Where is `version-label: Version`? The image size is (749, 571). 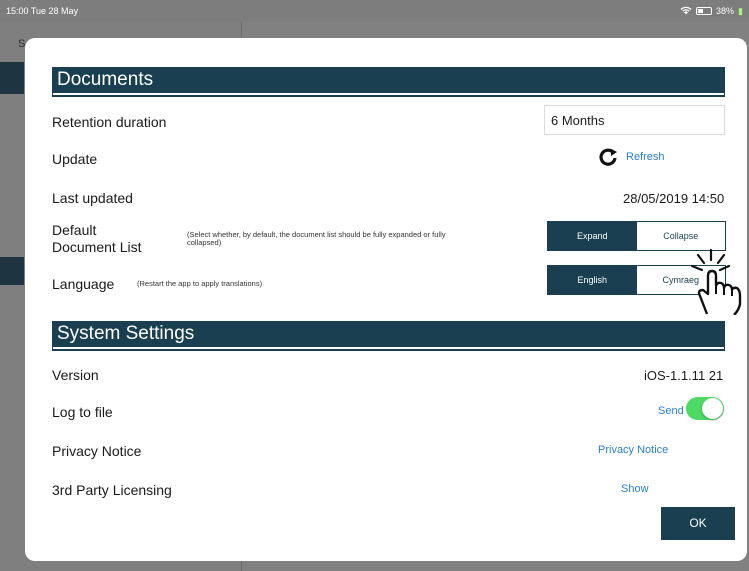 version-label: Version is located at coordinates (75, 375).